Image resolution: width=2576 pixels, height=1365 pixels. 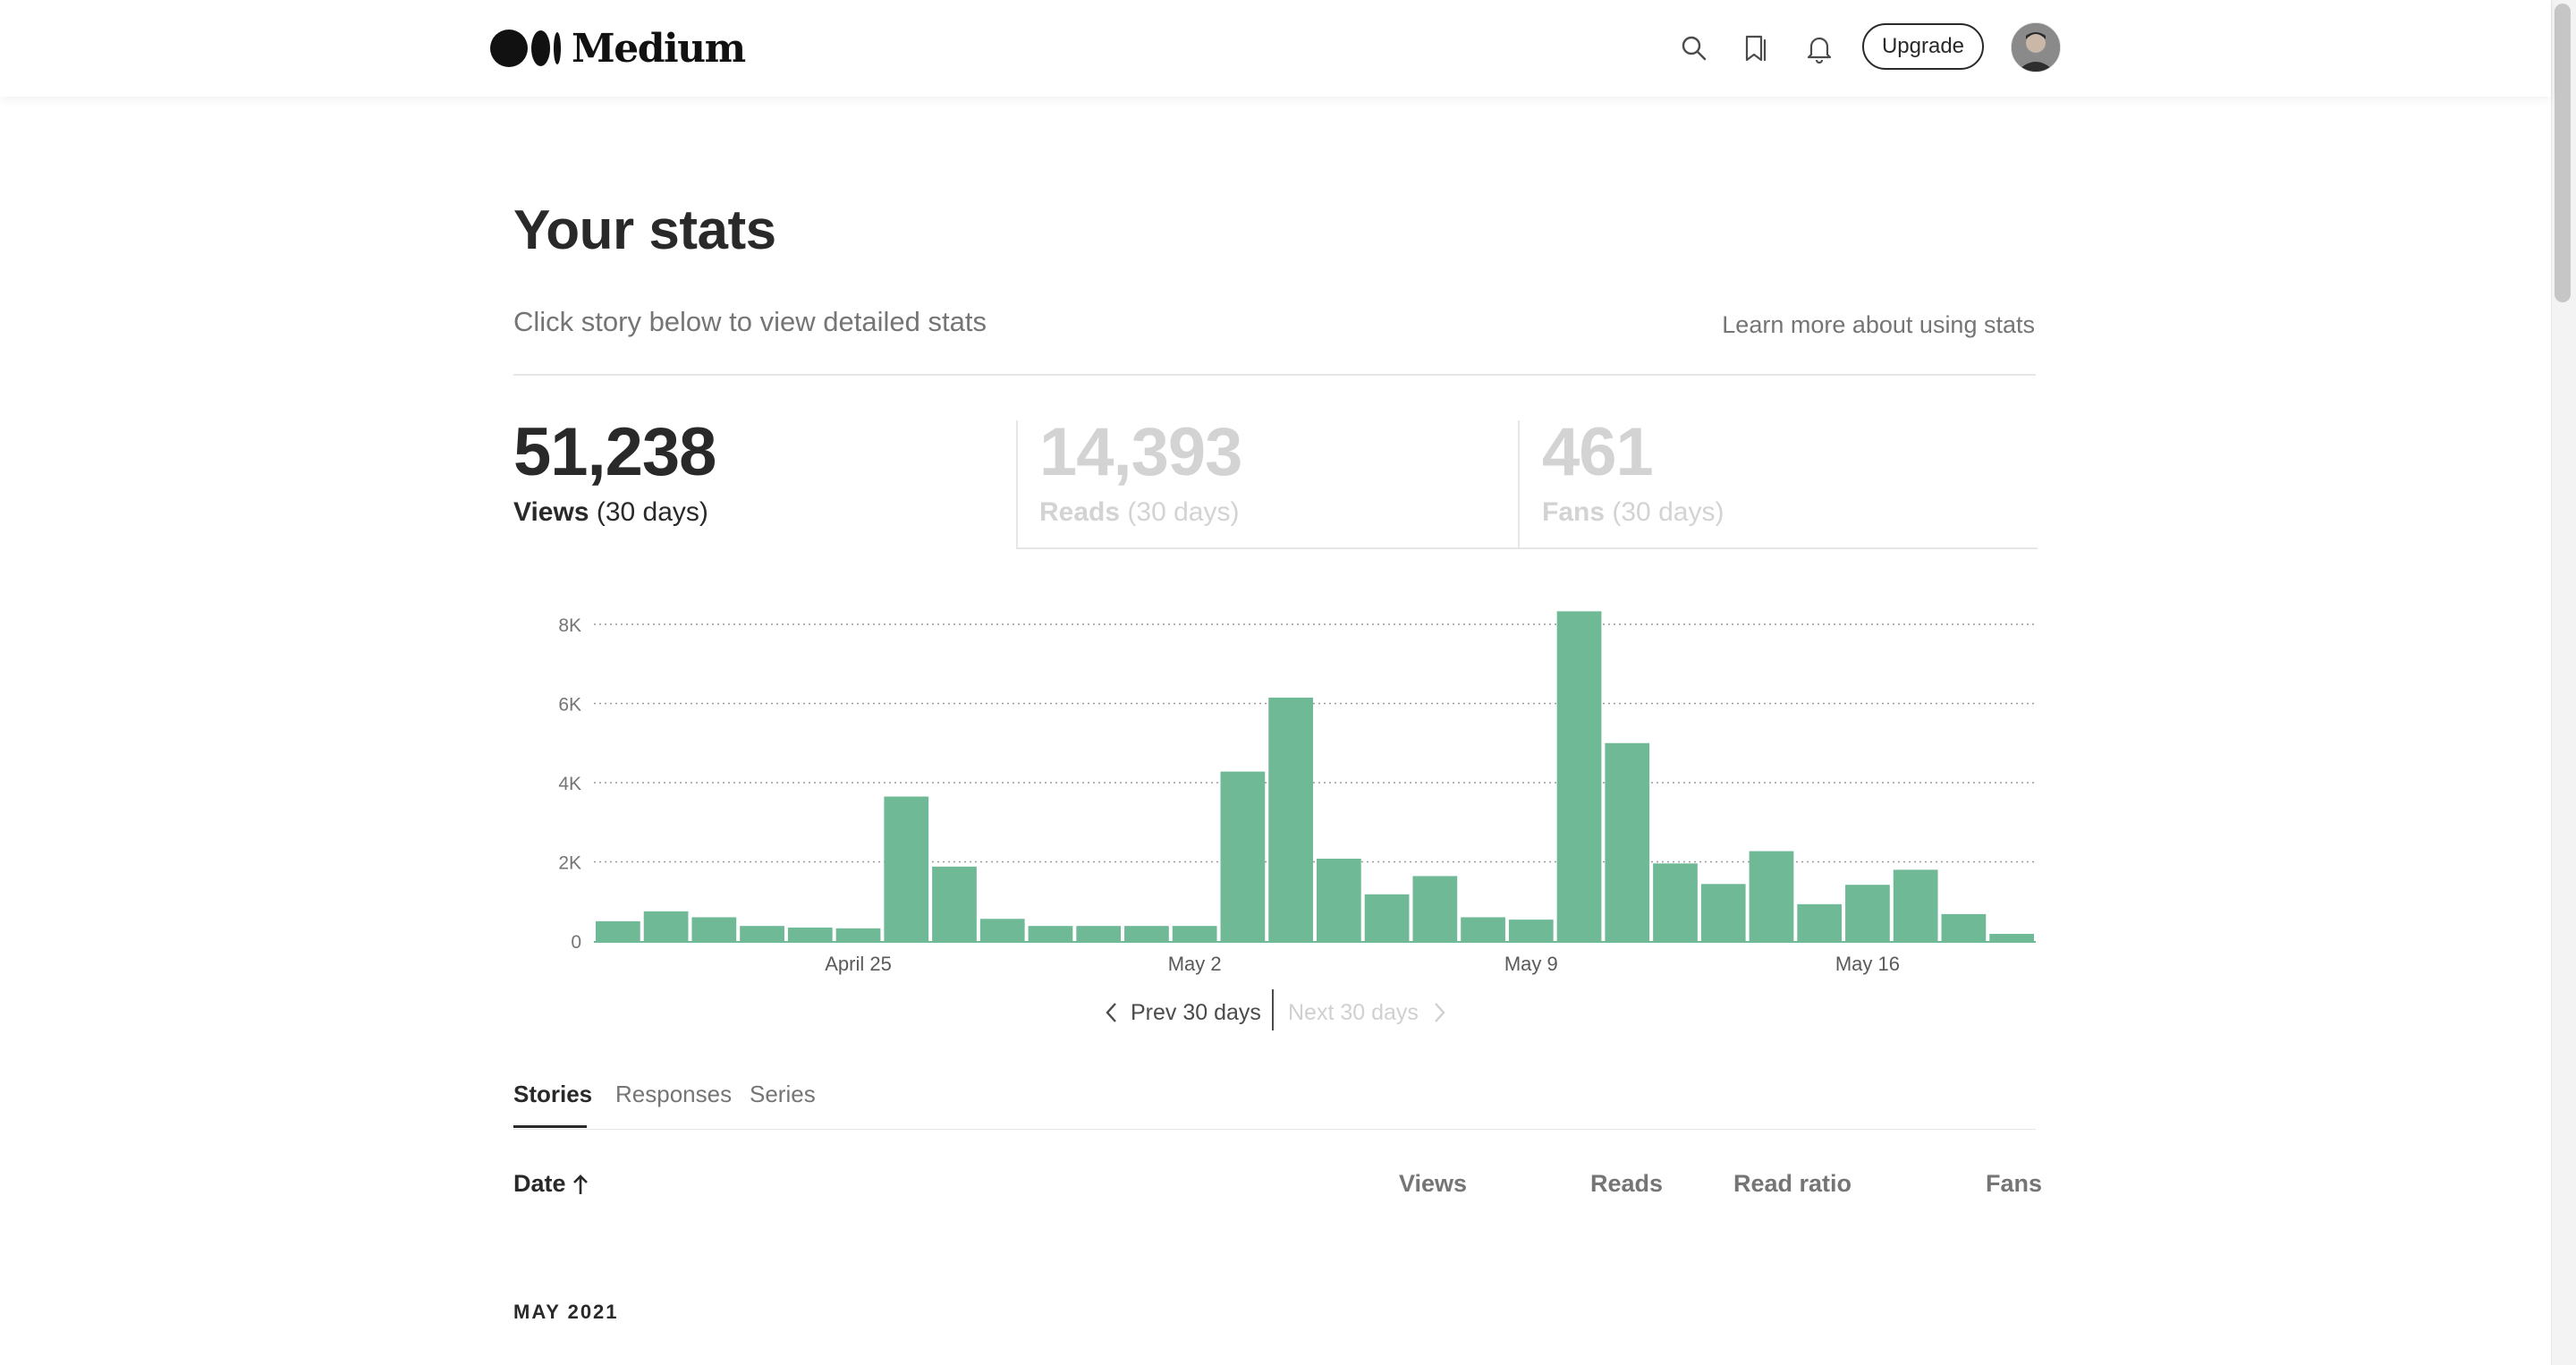 I want to click on views-stat-period: (30 days), so click(x=652, y=512).